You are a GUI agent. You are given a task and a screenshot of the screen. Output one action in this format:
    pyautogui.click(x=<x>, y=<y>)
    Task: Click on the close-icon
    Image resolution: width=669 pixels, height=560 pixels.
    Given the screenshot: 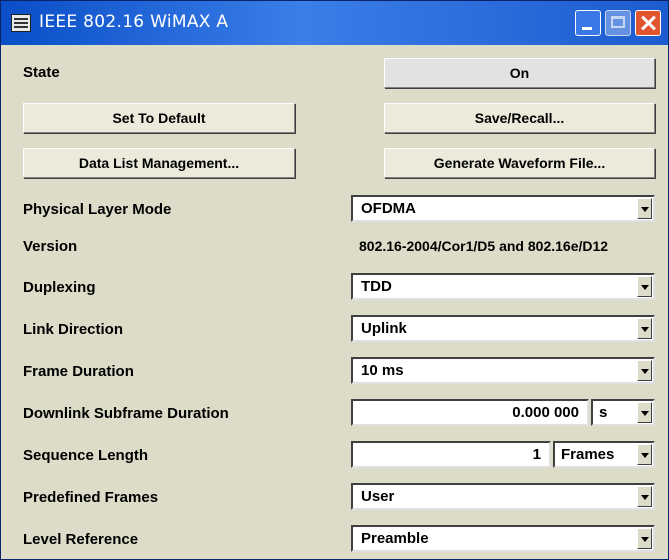 What is the action you would take?
    pyautogui.click(x=648, y=23)
    